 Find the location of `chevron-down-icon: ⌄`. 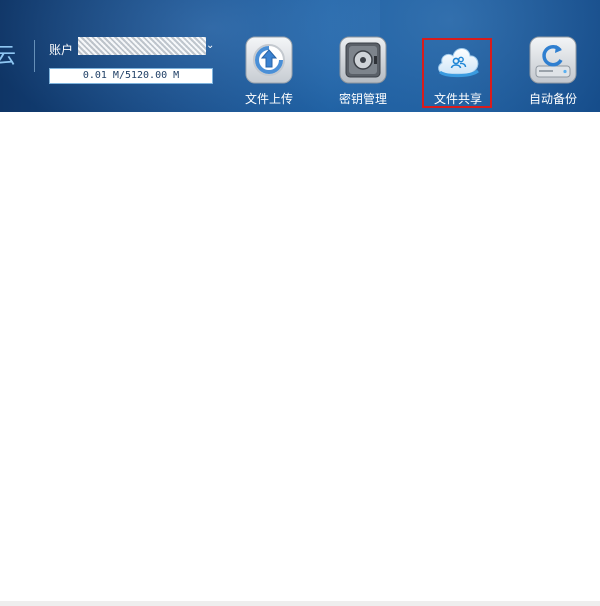

chevron-down-icon: ⌄ is located at coordinates (210, 45).